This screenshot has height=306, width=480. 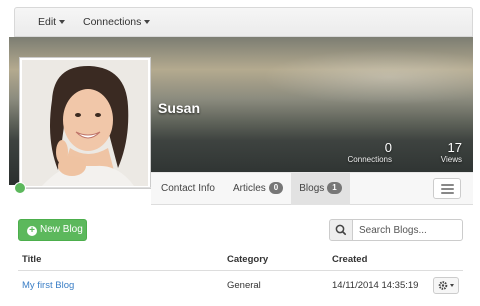 I want to click on table-header-divider, so click(x=240, y=270).